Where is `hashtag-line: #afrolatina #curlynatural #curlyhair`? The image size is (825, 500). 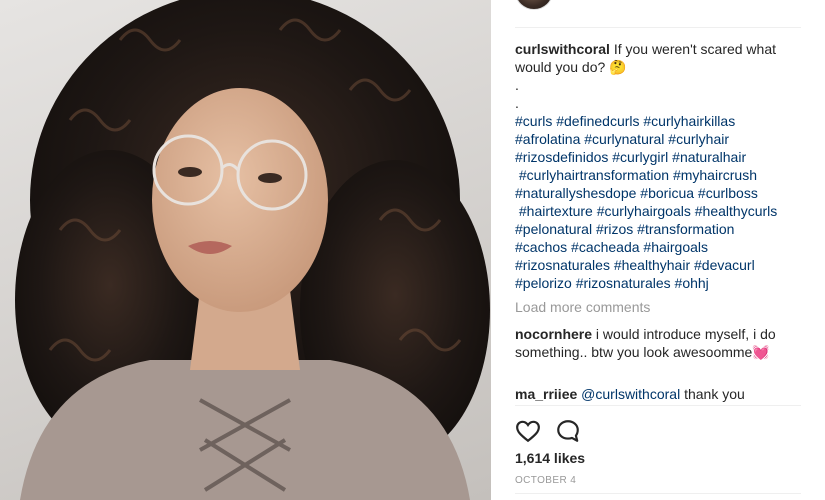 hashtag-line: #afrolatina #curlynatural #curlyhair is located at coordinates (659, 139).